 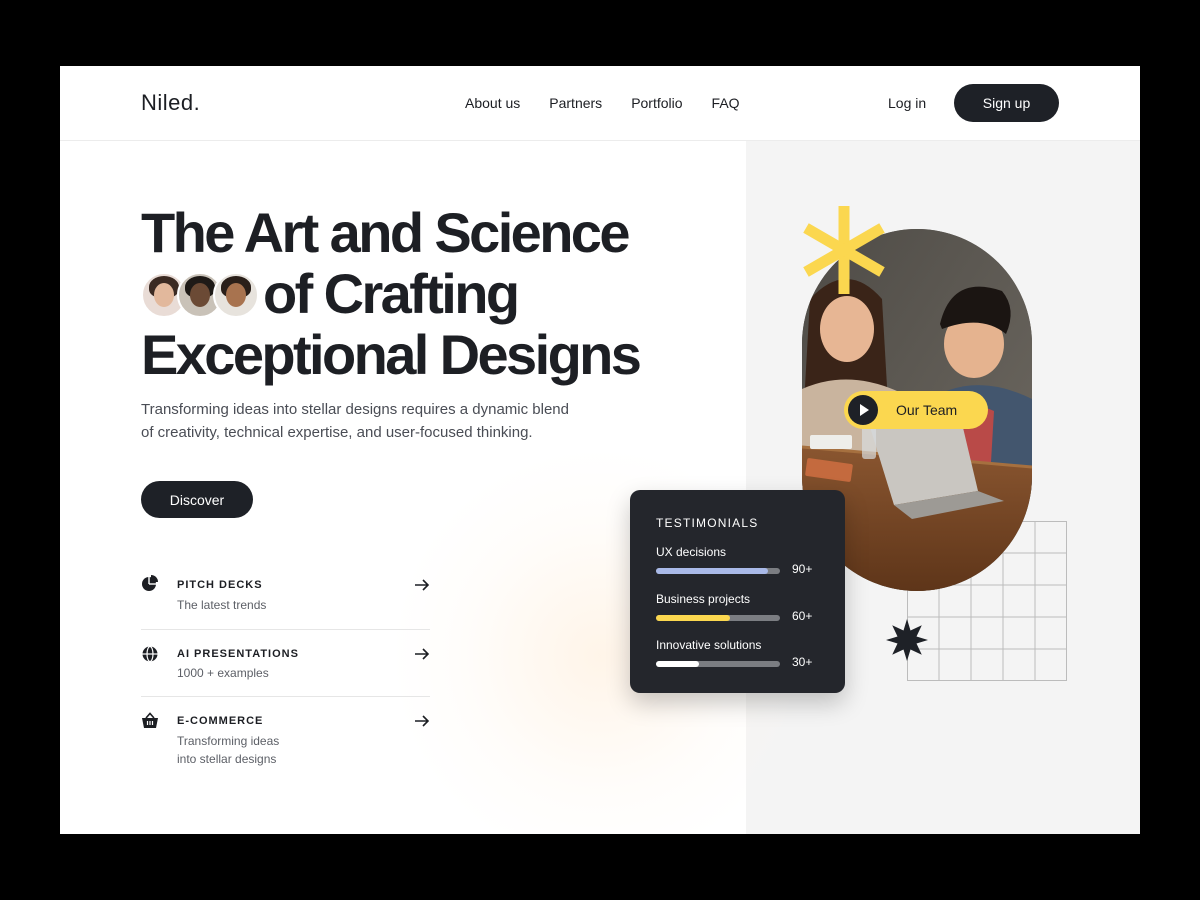 What do you see at coordinates (200, 295) in the screenshot?
I see `avatar-group` at bounding box center [200, 295].